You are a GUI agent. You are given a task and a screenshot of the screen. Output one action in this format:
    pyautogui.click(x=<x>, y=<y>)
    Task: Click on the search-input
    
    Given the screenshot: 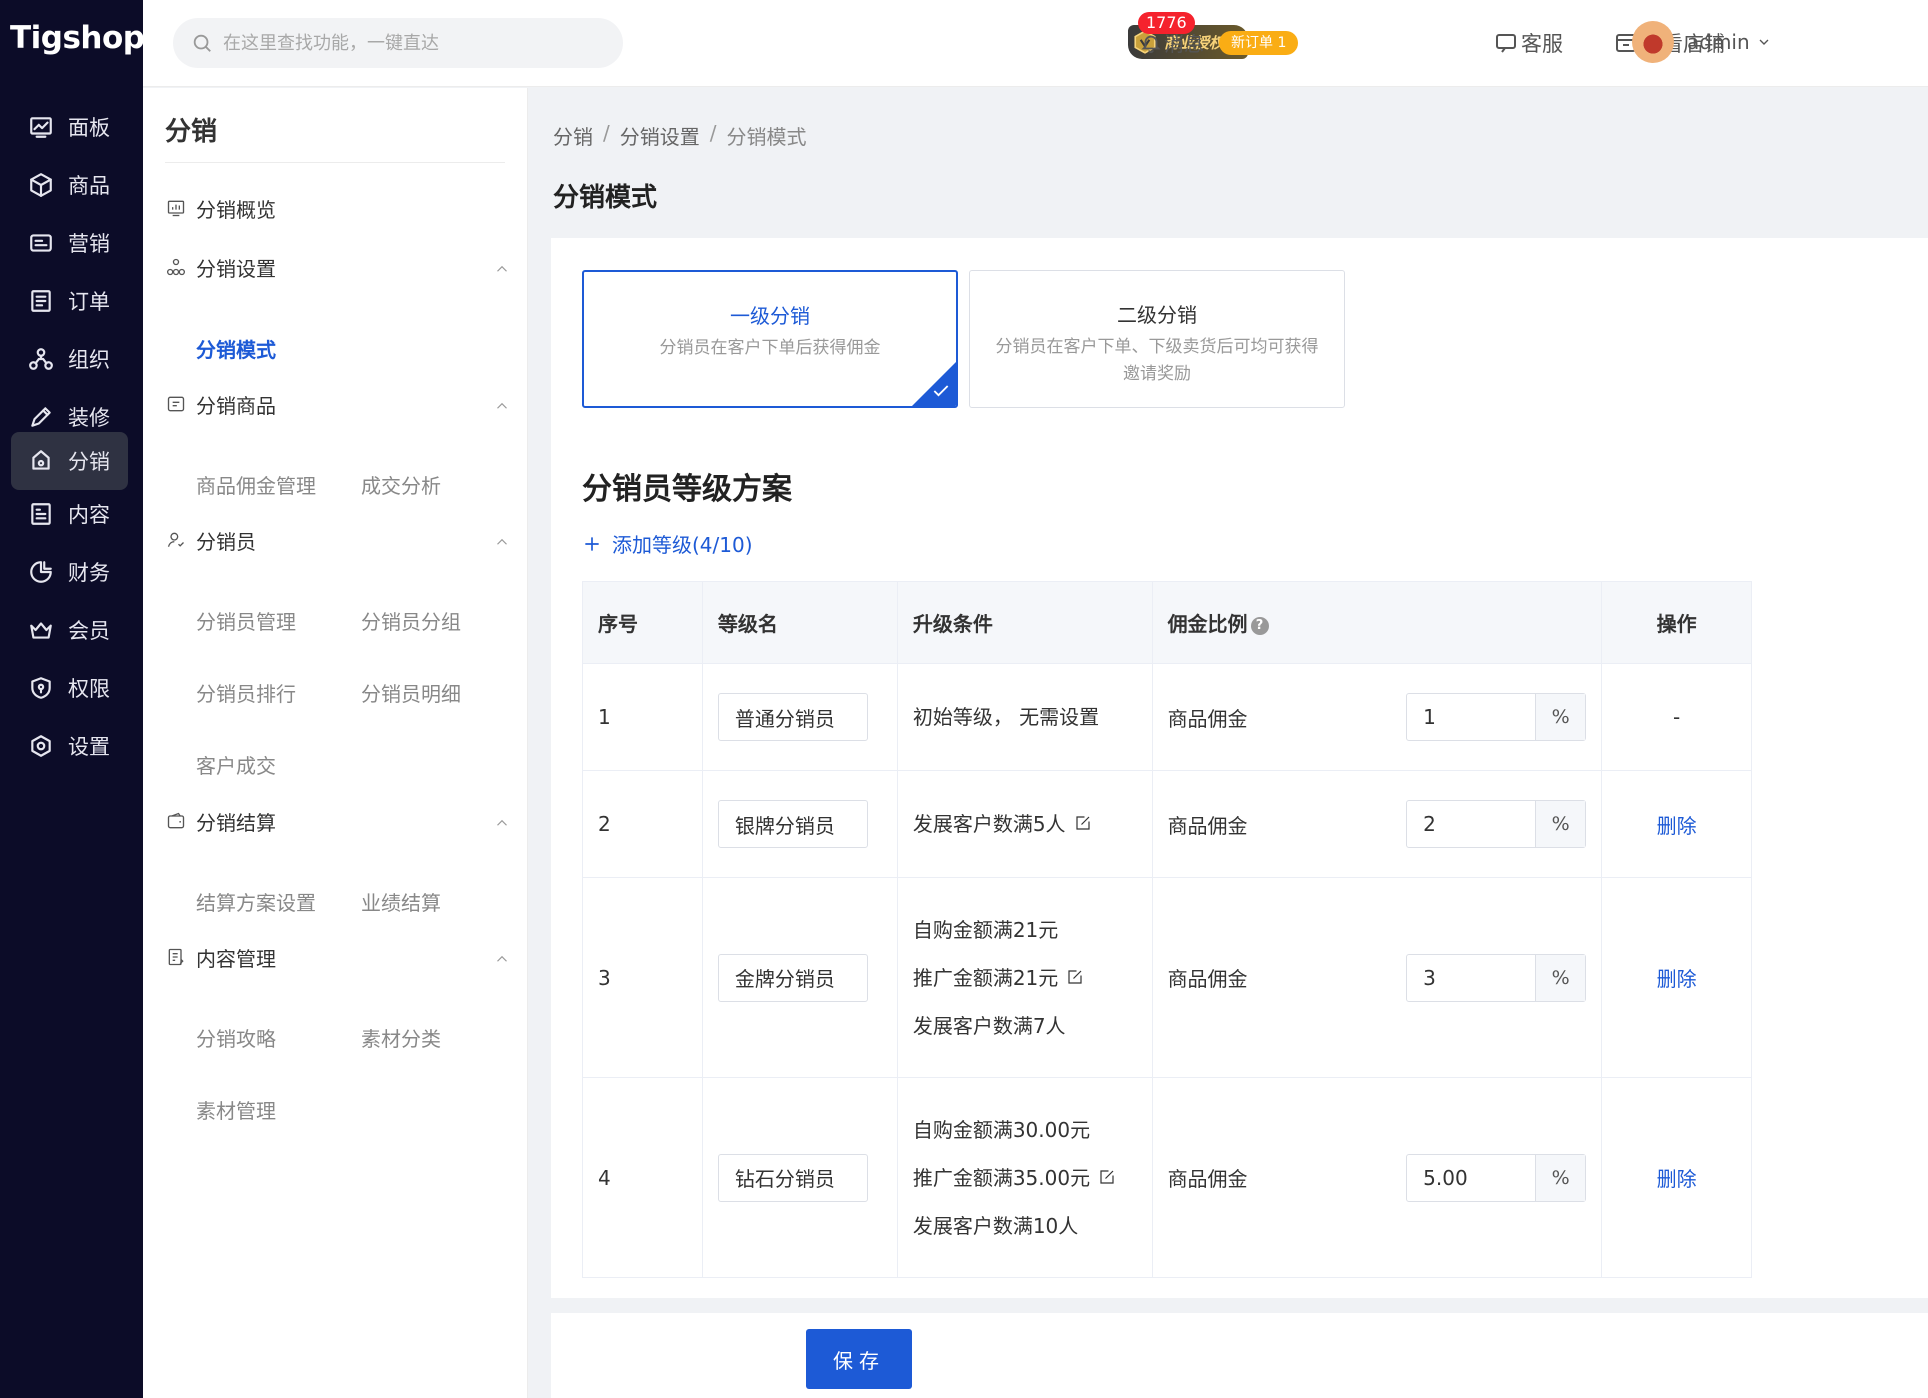 What is the action you would take?
    pyautogui.click(x=413, y=43)
    